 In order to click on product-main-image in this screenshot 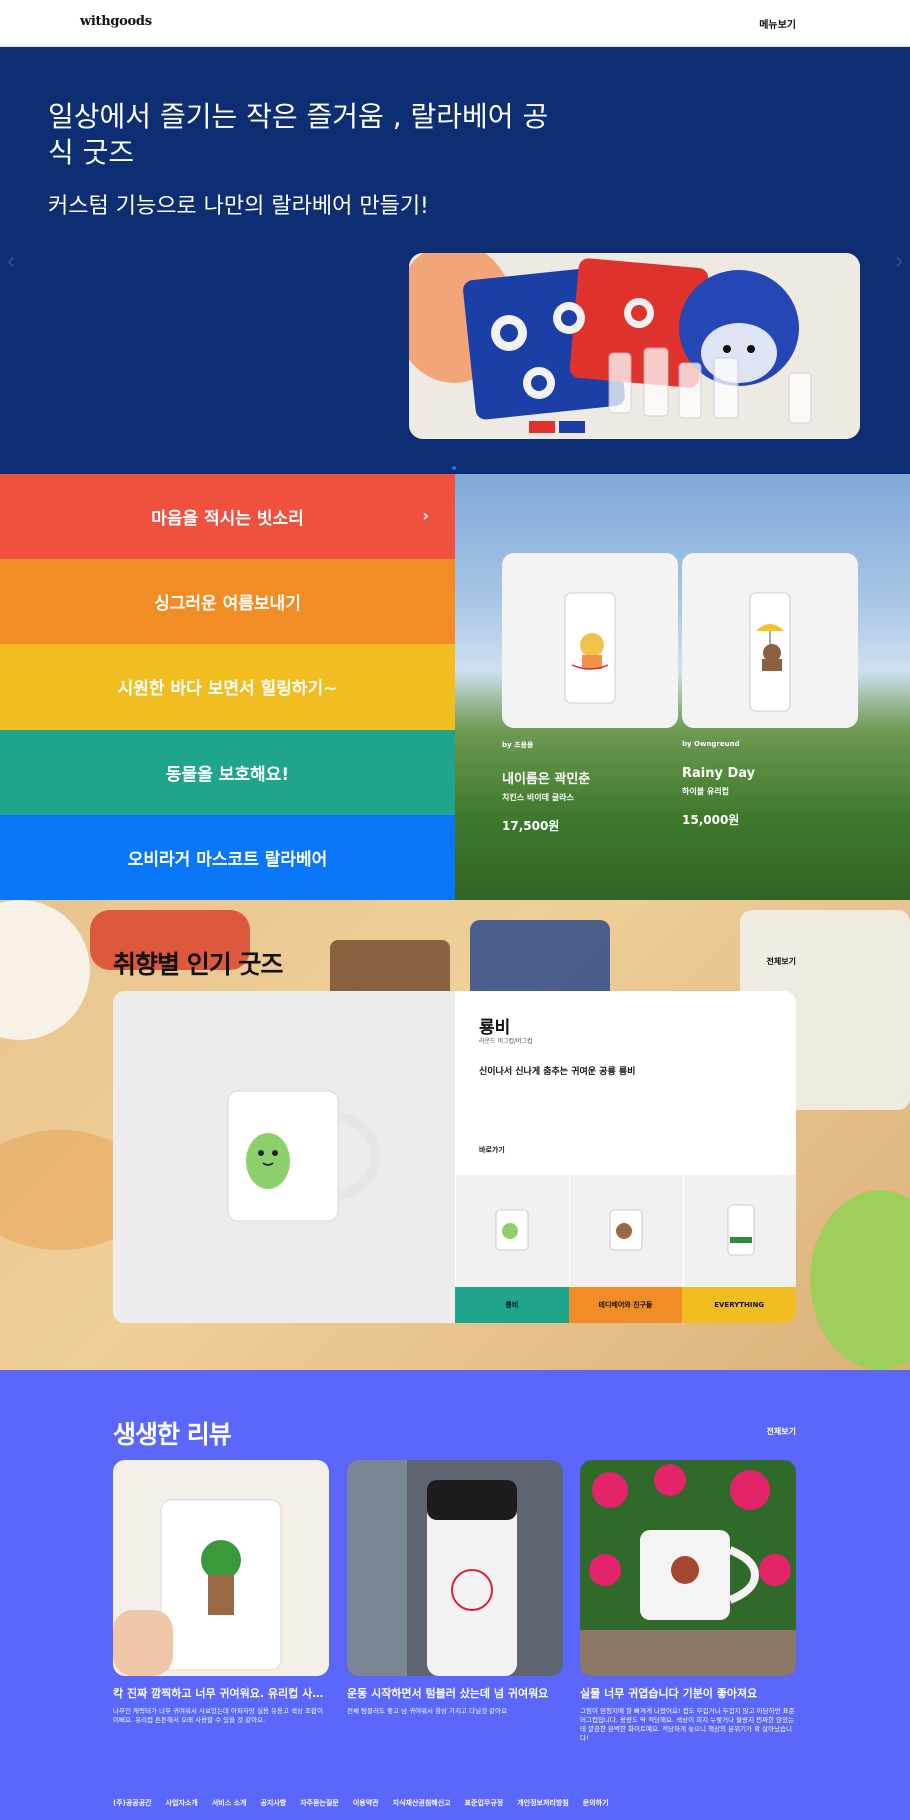, I will do `click(284, 1157)`.